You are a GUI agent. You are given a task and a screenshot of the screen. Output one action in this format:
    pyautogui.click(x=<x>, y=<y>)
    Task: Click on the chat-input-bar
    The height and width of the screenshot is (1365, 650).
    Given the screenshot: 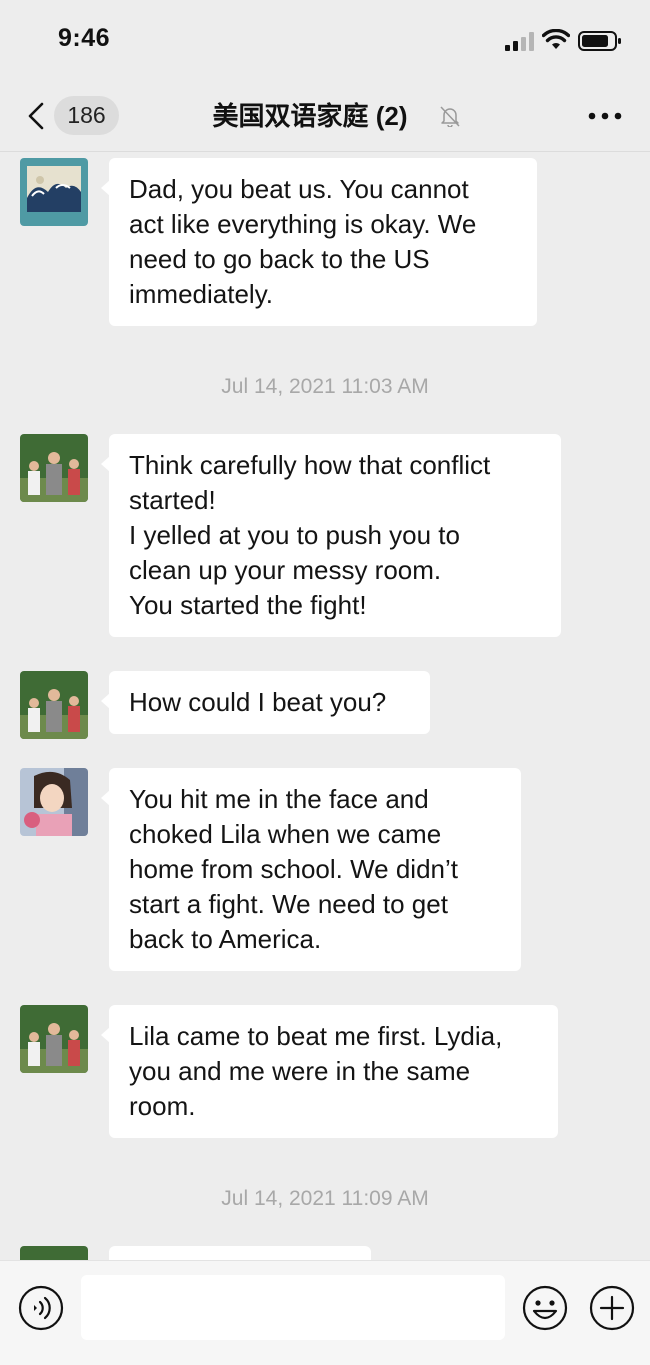 What is the action you would take?
    pyautogui.click(x=325, y=1312)
    